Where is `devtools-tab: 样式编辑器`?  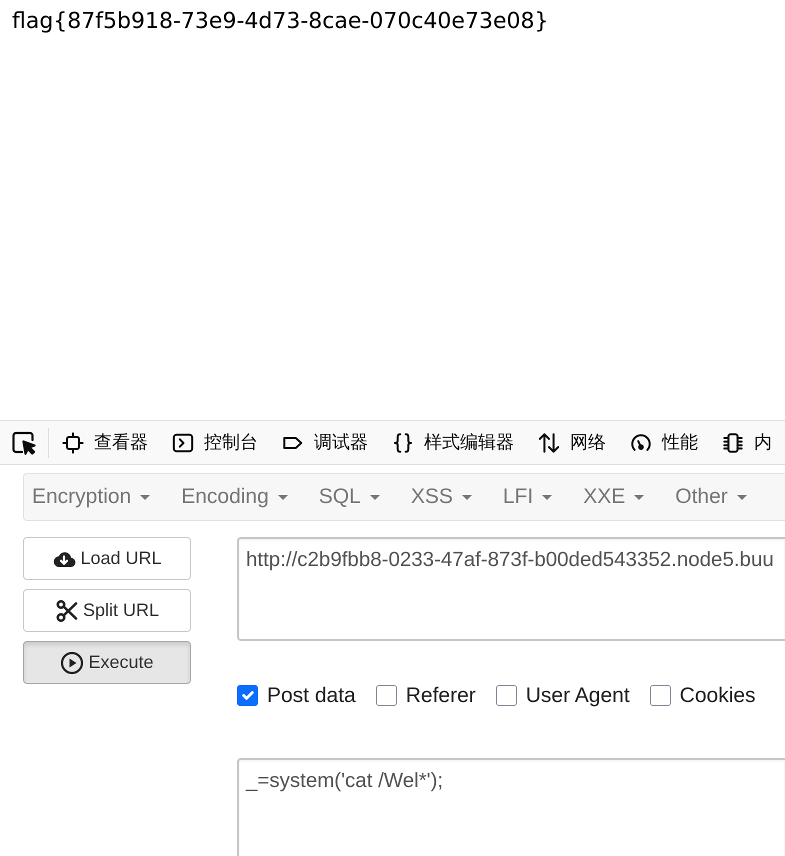
devtools-tab: 样式编辑器 is located at coordinates (453, 442).